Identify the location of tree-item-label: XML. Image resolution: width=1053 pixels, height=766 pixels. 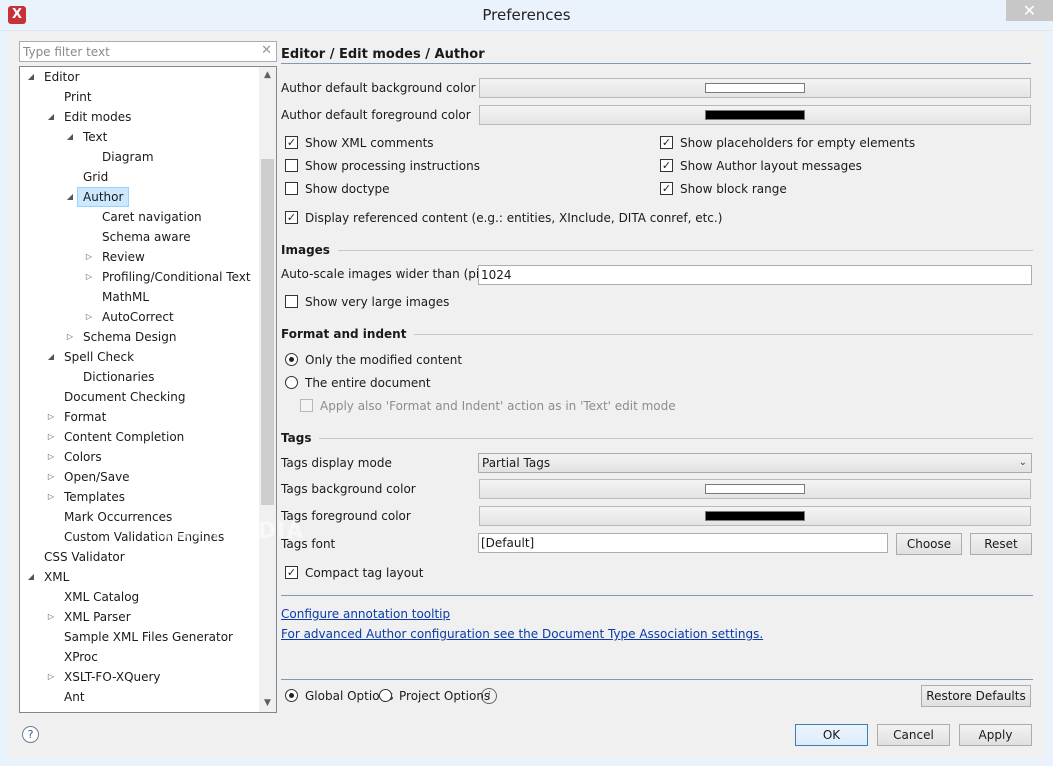
(57, 577).